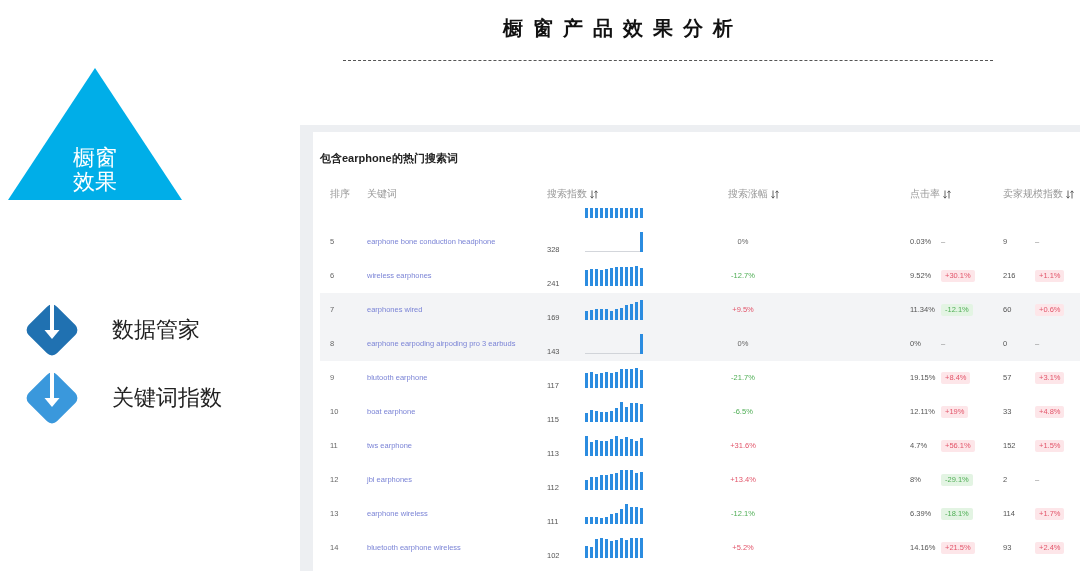  I want to click on page-title: 橱窗产品效果分析, so click(623, 28).